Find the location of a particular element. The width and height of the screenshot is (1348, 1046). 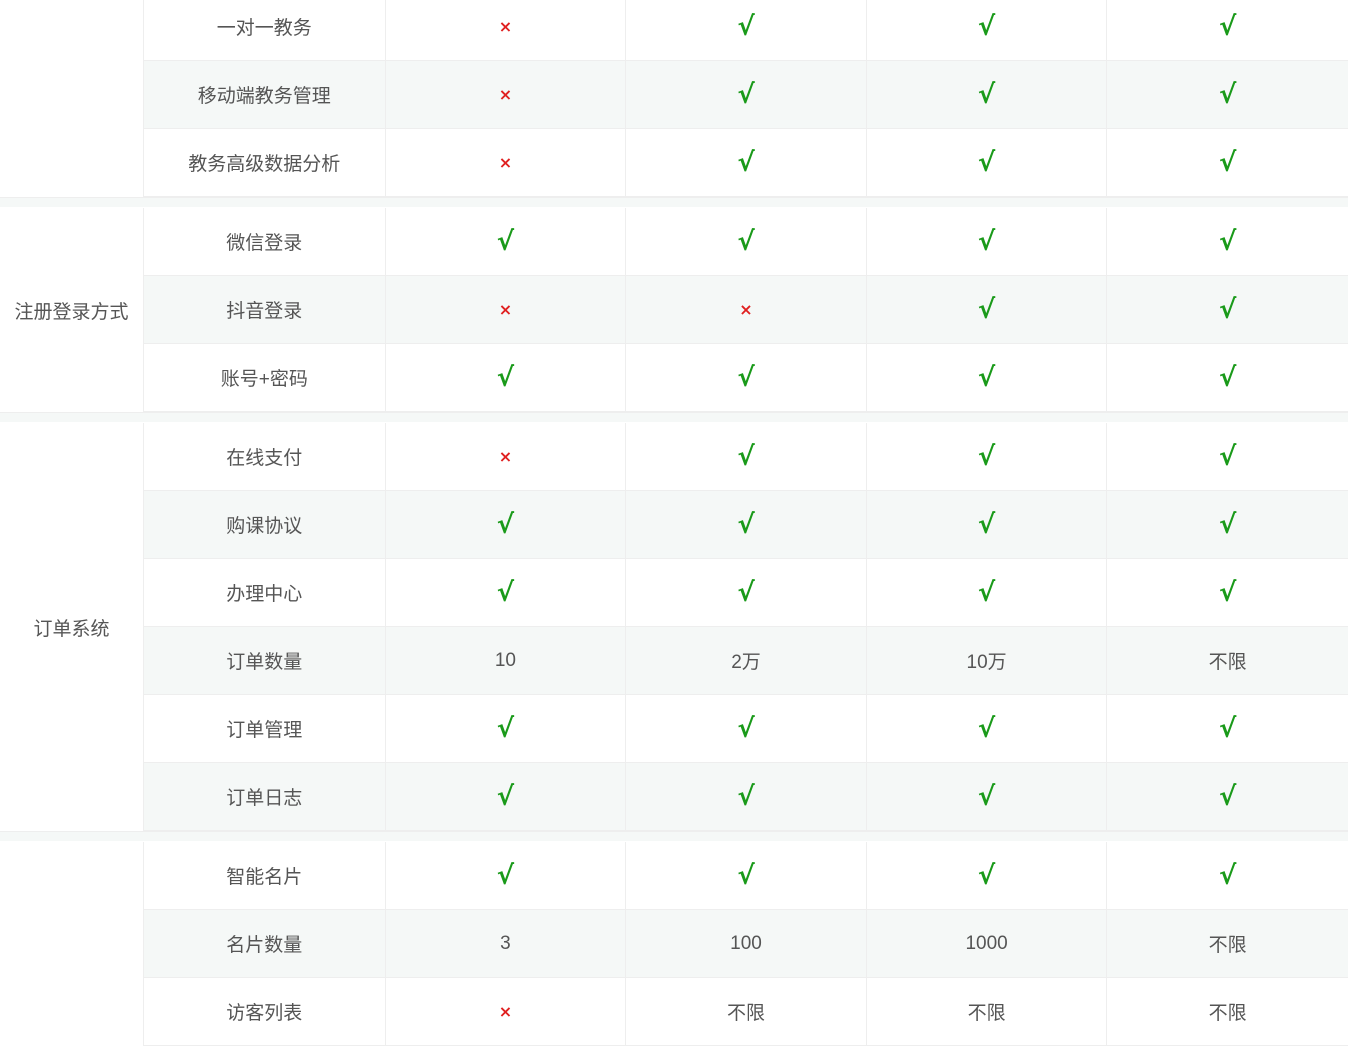

group-label: 注册登录方式 is located at coordinates (72, 310).